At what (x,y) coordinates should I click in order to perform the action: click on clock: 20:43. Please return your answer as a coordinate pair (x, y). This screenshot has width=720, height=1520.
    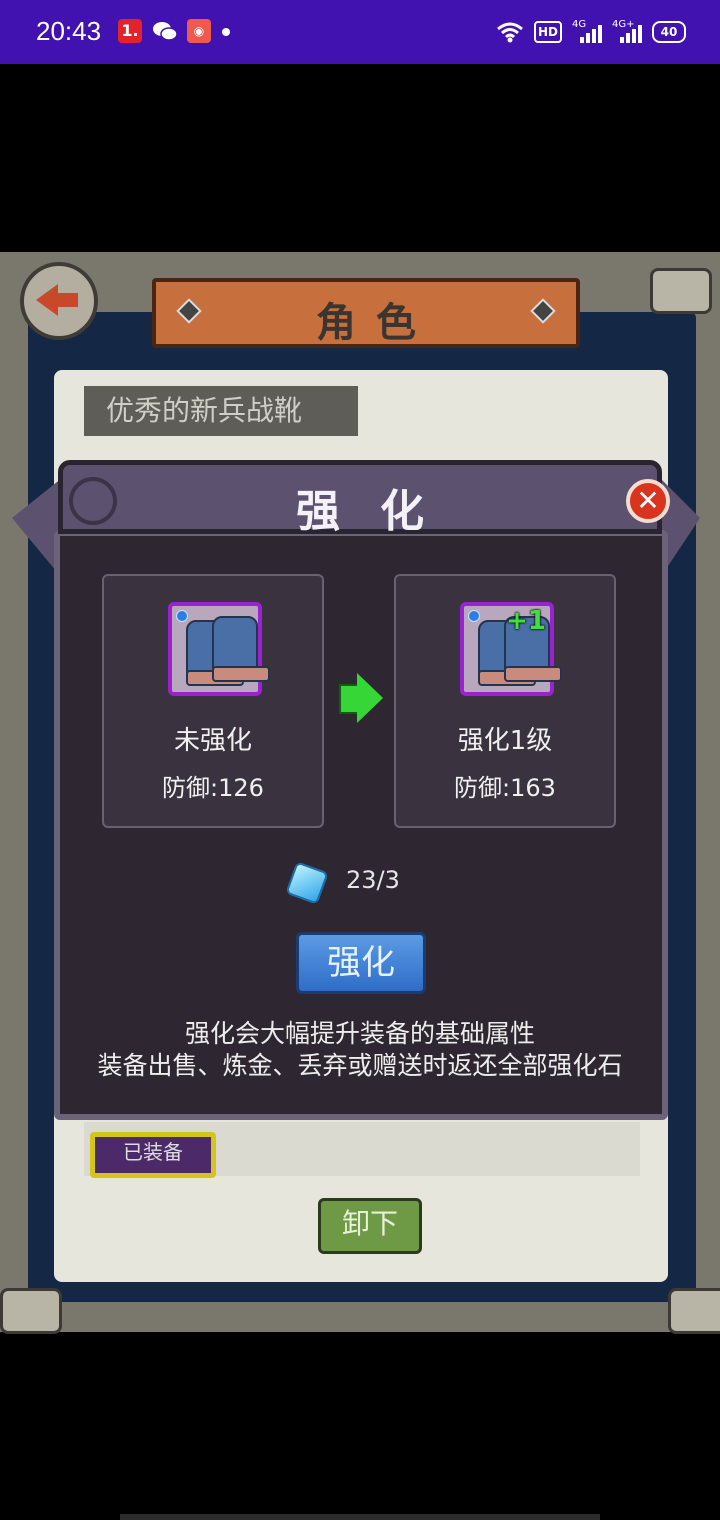
    Looking at the image, I should click on (69, 31).